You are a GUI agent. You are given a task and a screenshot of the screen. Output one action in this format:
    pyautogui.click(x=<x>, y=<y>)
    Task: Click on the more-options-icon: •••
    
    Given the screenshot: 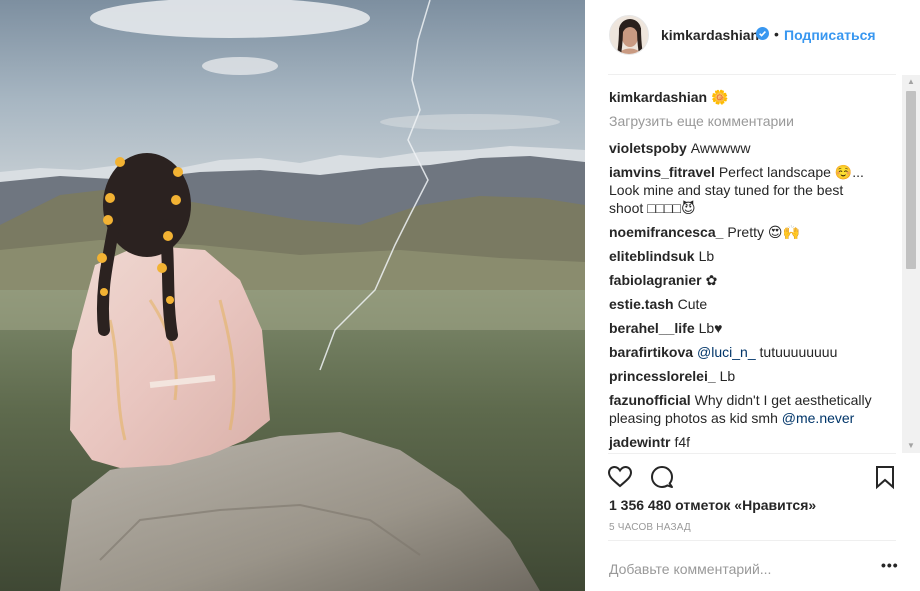 What is the action you would take?
    pyautogui.click(x=889, y=567)
    